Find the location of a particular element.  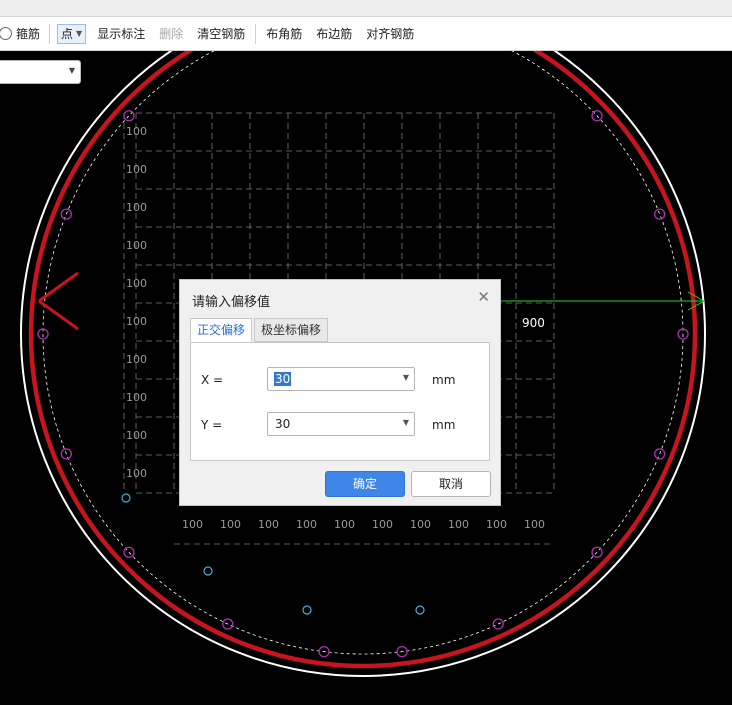

stirrup-radio: 箍筋 is located at coordinates (23, 34).